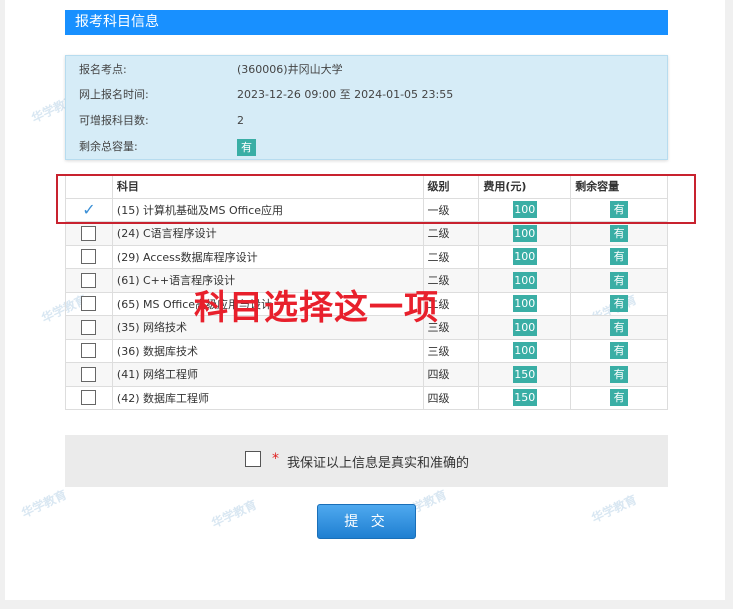 This screenshot has height=609, width=733. Describe the element at coordinates (246, 147) in the screenshot. I see `capacity-badge: 有` at that location.